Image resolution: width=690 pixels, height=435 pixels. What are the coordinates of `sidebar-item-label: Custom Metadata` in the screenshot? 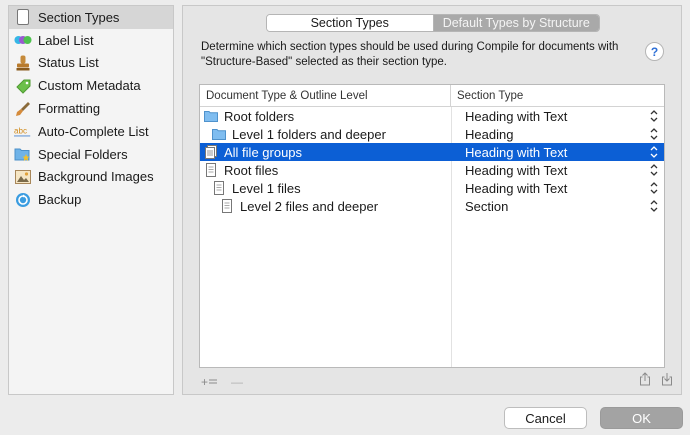 It's located at (89, 86).